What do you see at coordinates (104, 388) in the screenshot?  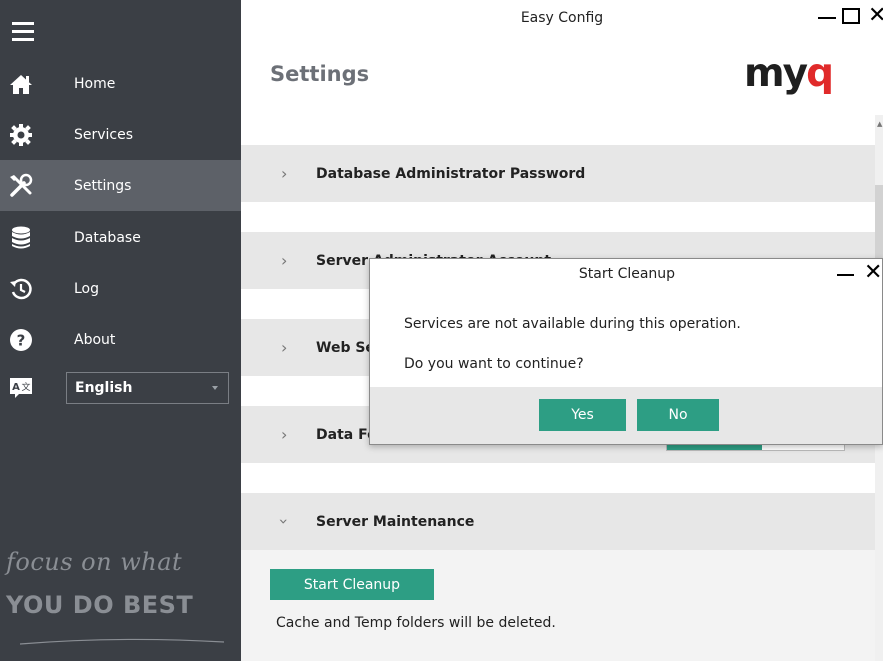 I see `language-select-value: English` at bounding box center [104, 388].